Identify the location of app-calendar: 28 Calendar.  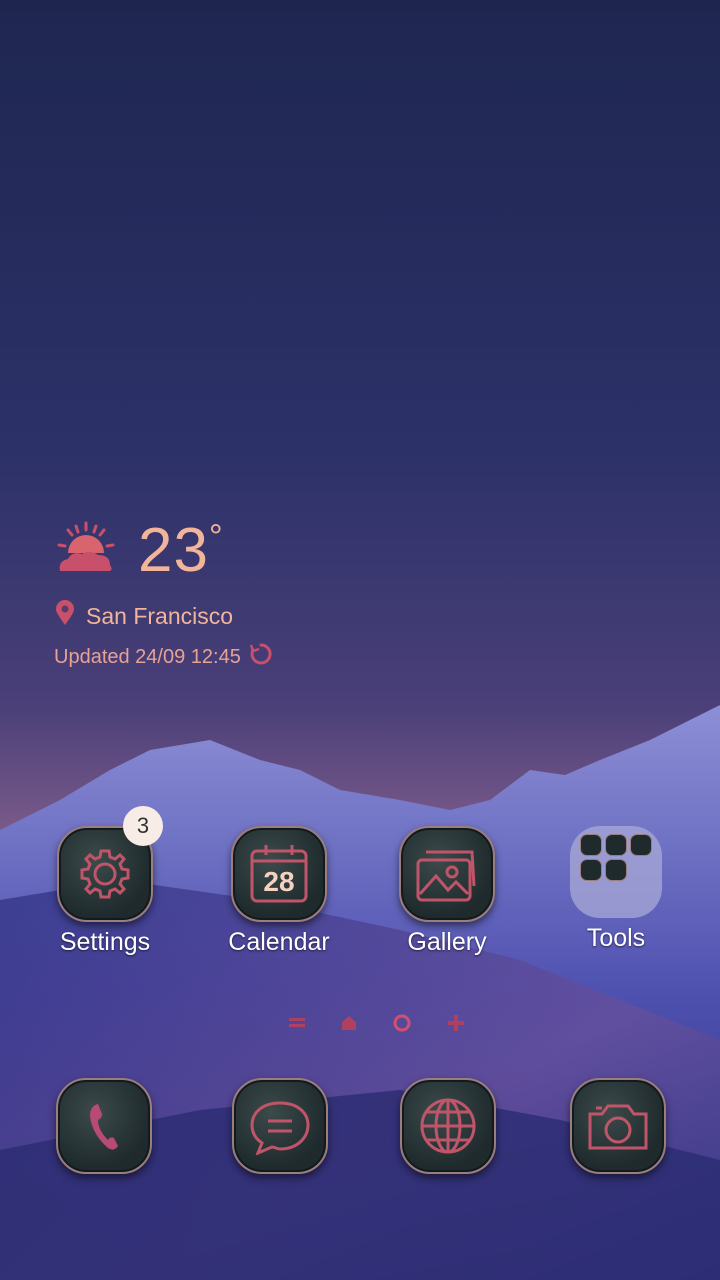
(279, 891).